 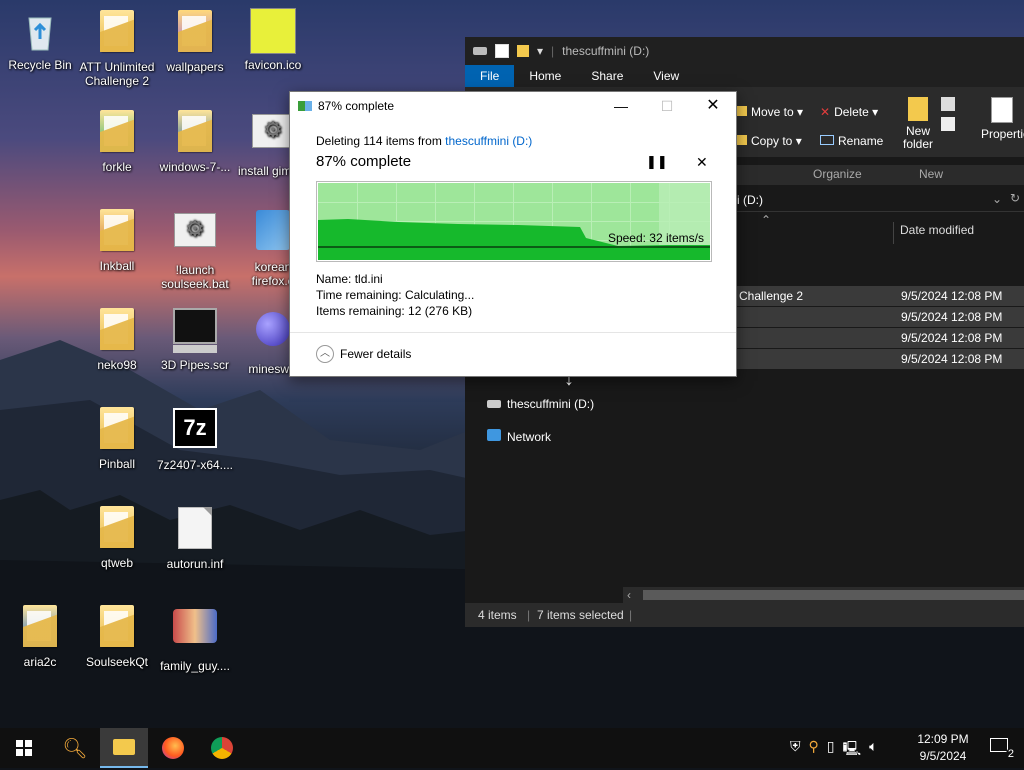 I want to click on desktop-icon-recycle-bin: Recycle Bin, so click(x=40, y=40).